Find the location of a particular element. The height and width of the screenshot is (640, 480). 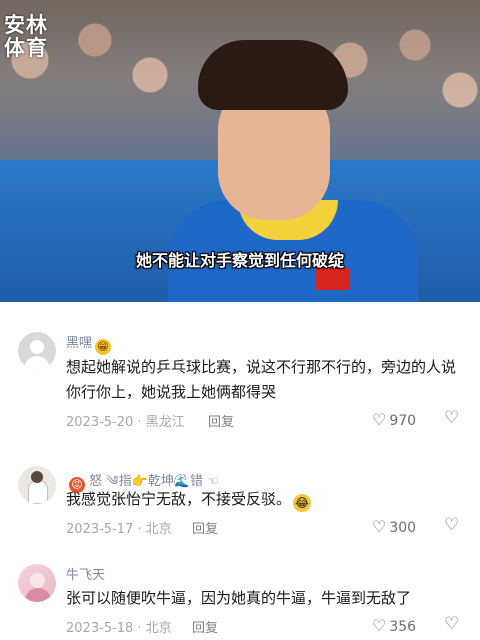

like-button: ♡ 356 is located at coordinates (394, 625).